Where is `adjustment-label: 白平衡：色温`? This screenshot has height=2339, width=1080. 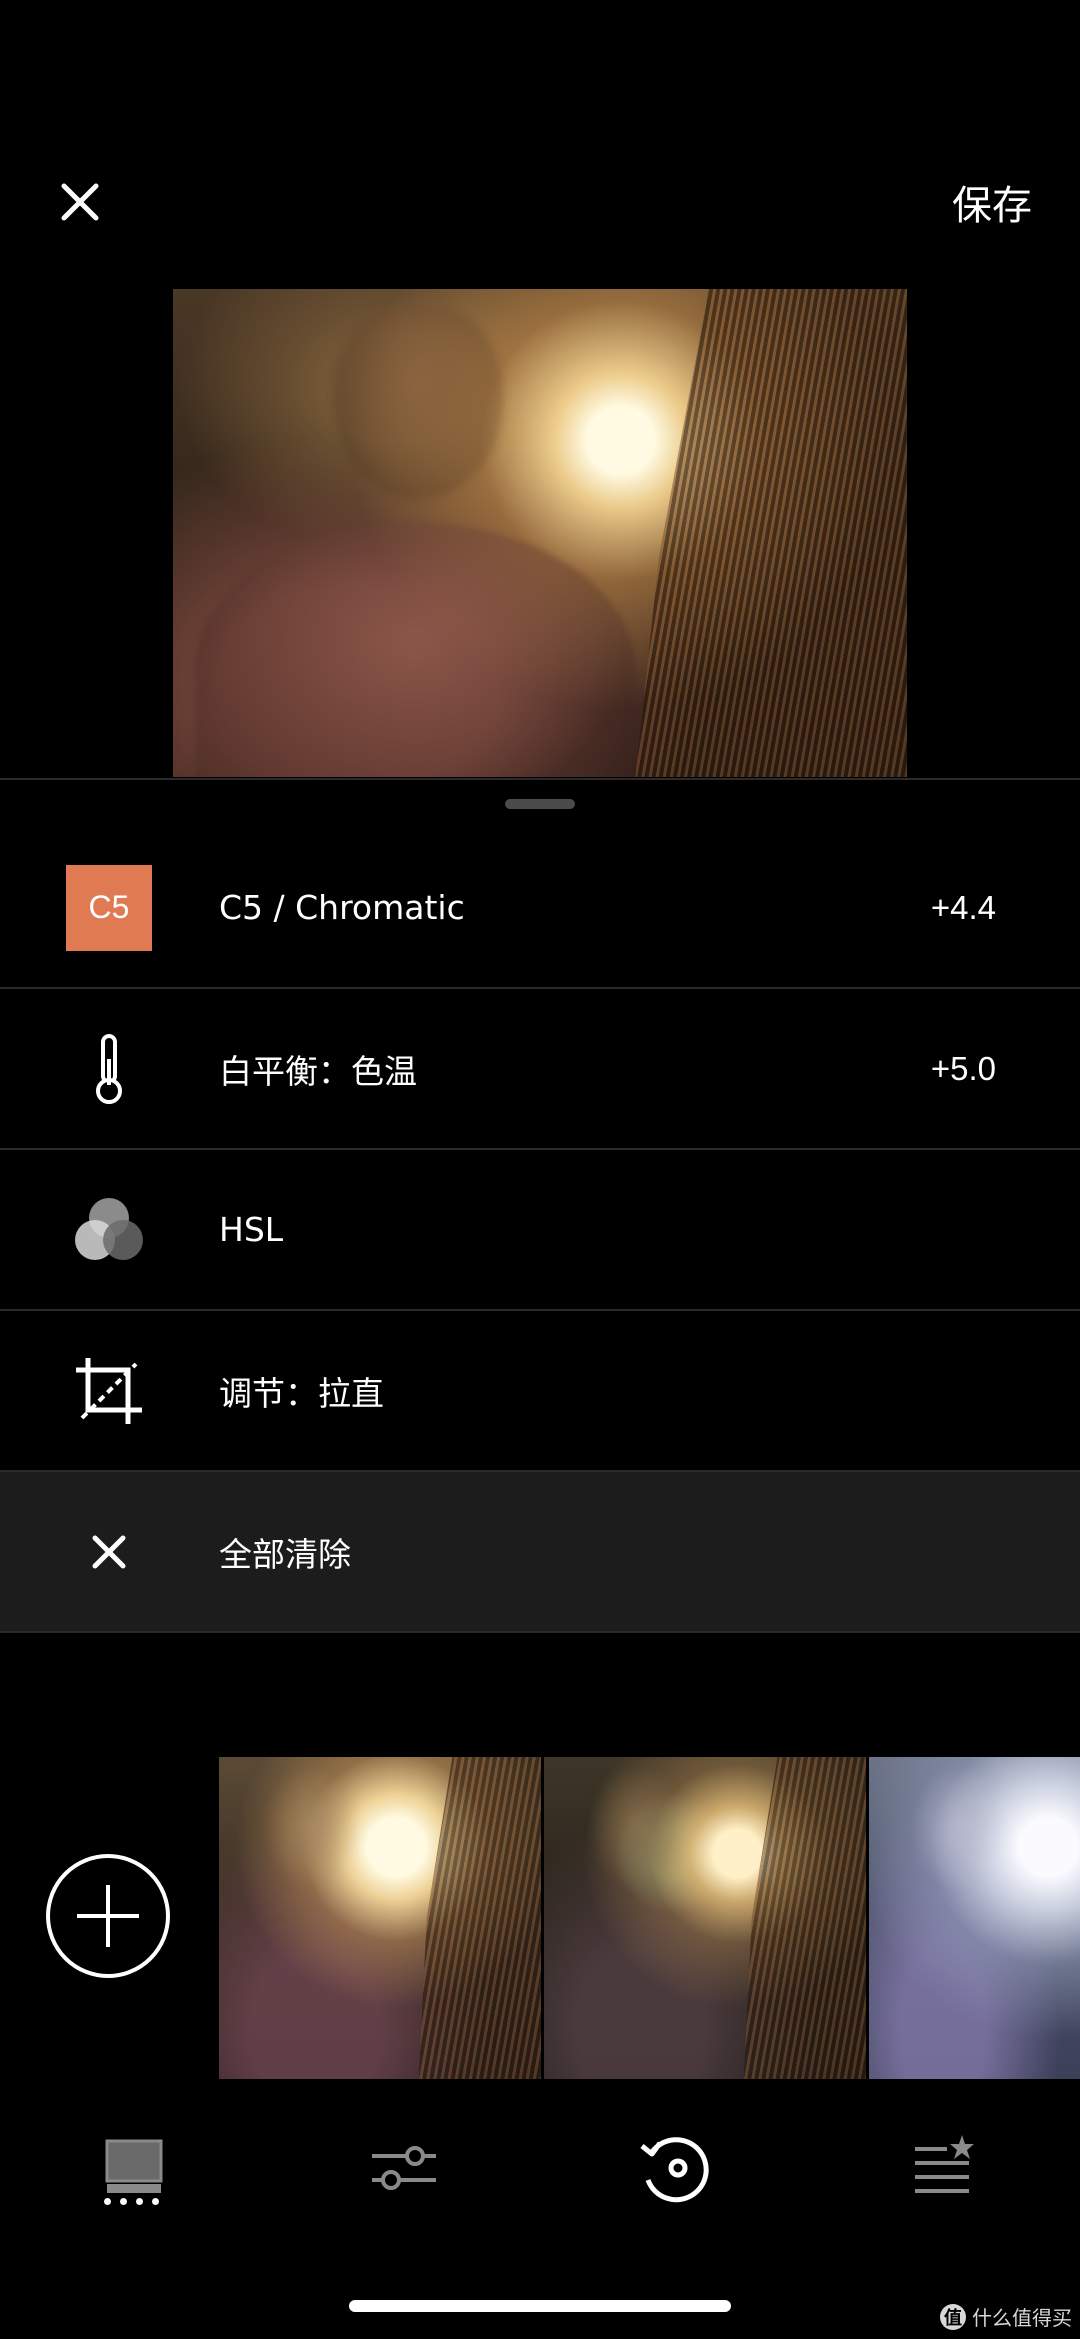 adjustment-label: 白平衡：色温 is located at coordinates (318, 1071).